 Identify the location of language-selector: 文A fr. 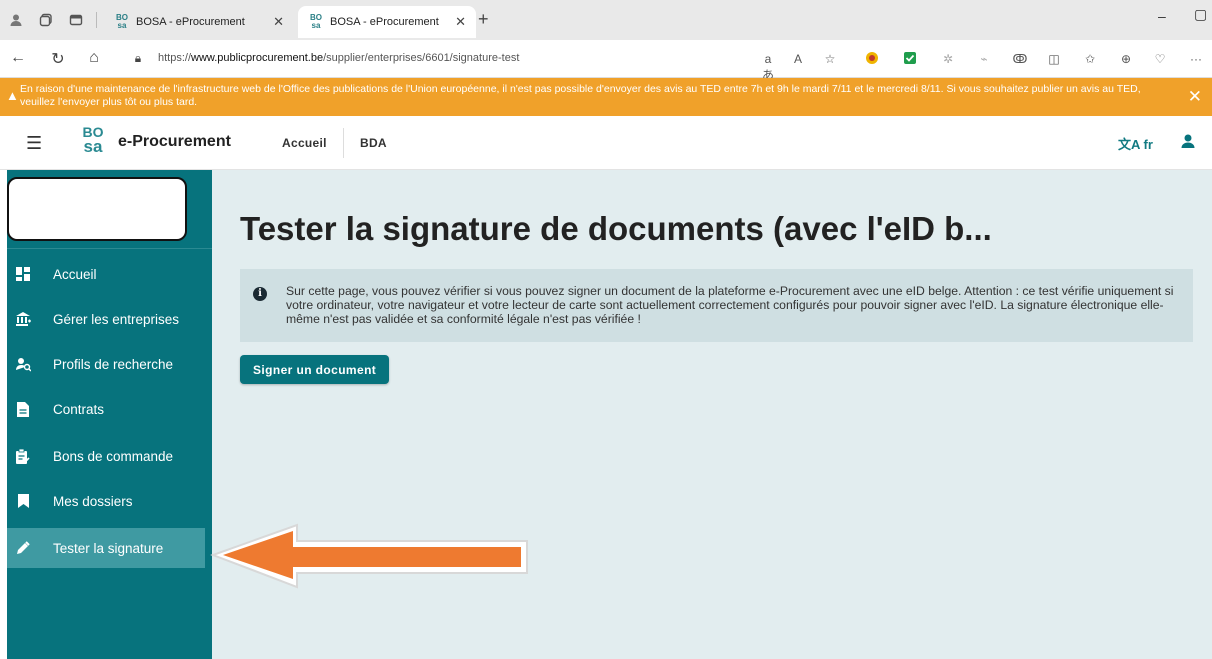
(1135, 143).